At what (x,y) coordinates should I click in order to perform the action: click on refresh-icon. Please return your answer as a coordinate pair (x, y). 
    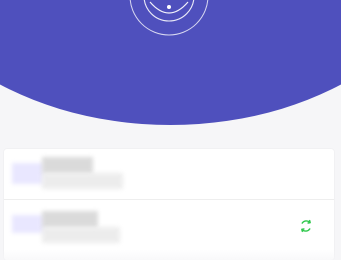
    Looking at the image, I should click on (306, 226).